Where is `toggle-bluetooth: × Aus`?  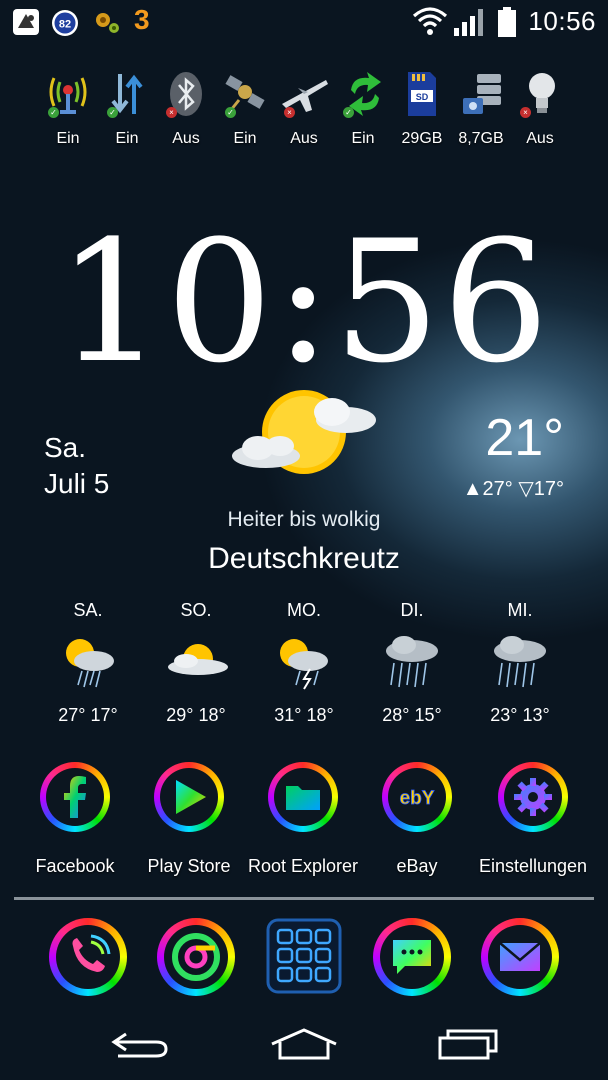 toggle-bluetooth: × Aus is located at coordinates (186, 109).